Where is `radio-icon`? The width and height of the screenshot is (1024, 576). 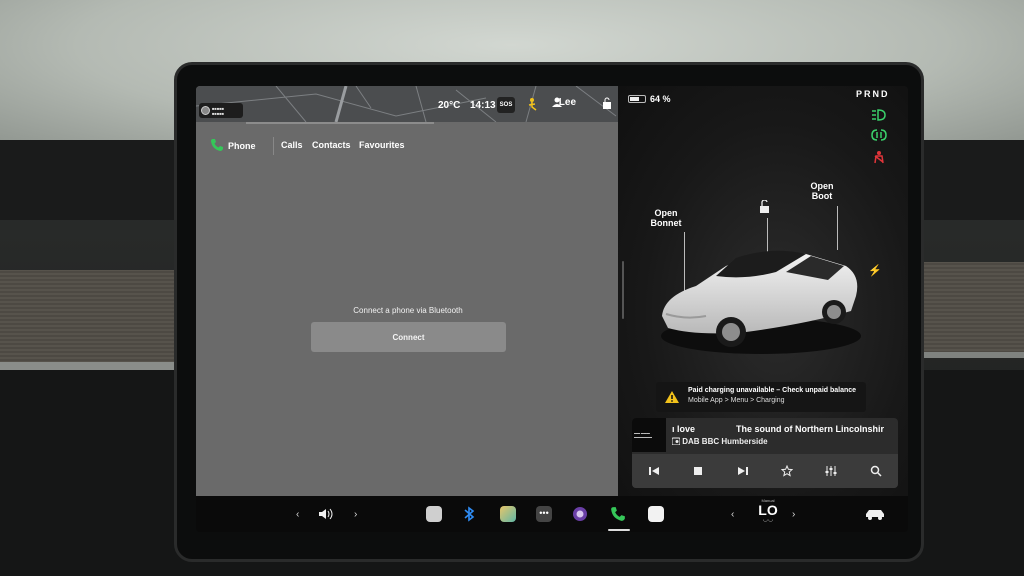 radio-icon is located at coordinates (676, 442).